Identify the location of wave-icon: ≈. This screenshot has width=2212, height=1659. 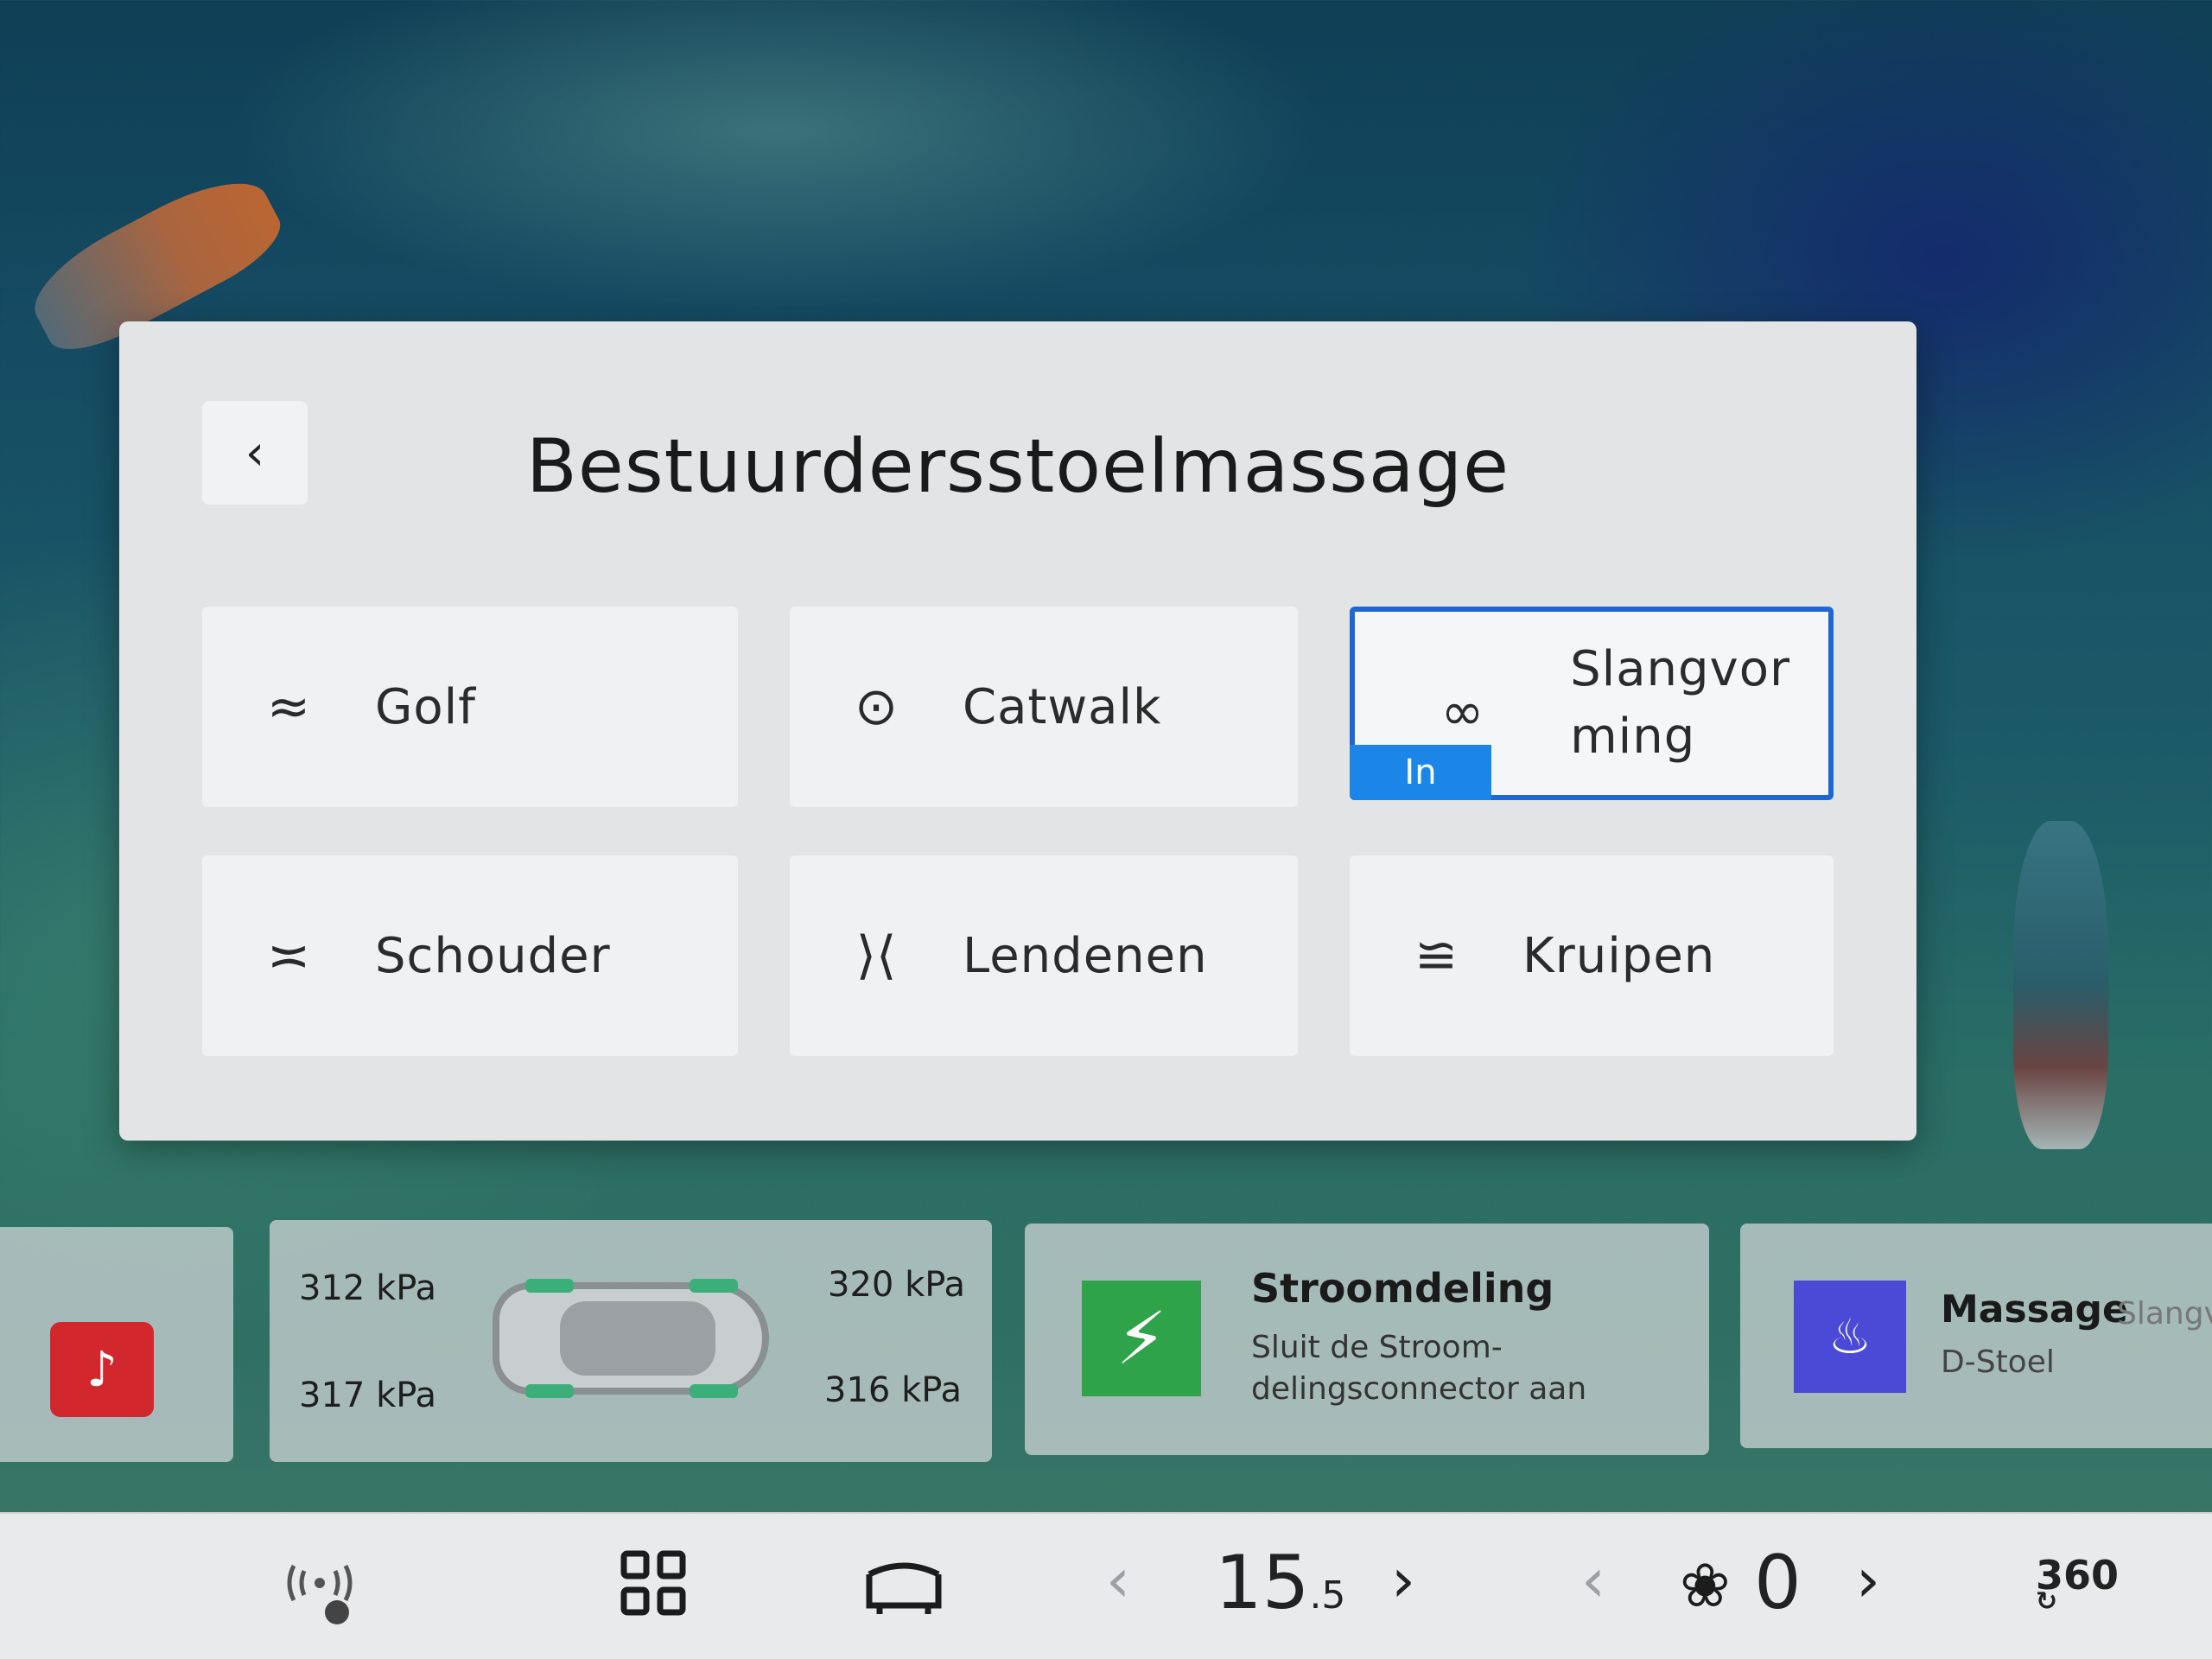
(288, 707).